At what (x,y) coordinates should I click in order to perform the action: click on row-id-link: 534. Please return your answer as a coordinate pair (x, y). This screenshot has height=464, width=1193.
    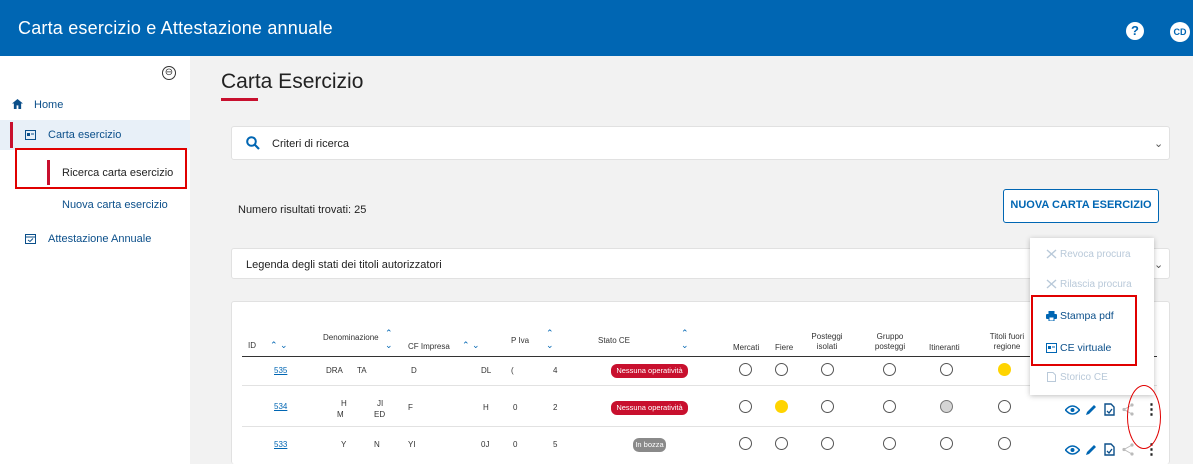
    Looking at the image, I should click on (280, 406).